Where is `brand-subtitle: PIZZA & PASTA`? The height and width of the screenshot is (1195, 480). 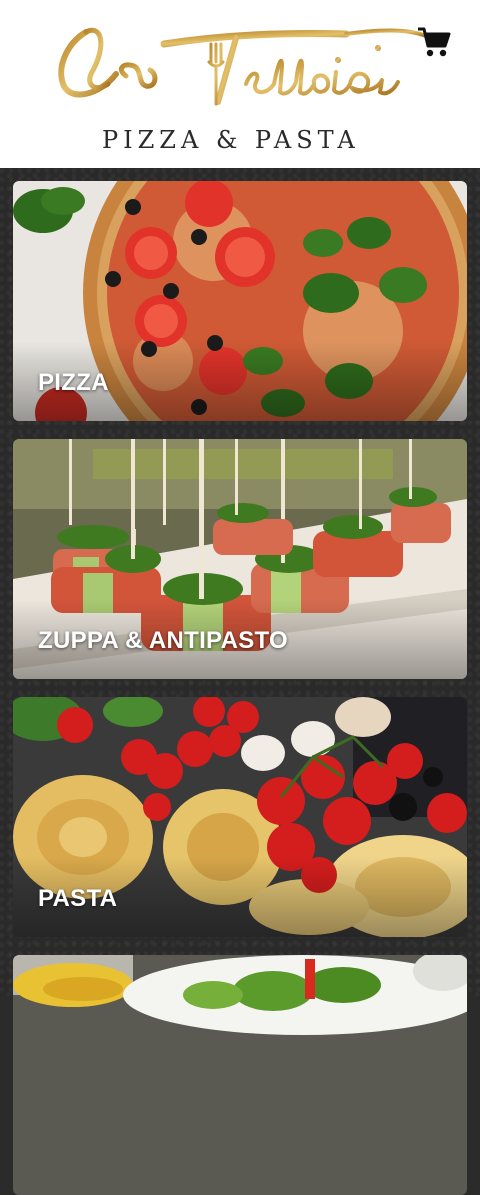 brand-subtitle: PIZZA & PASTA is located at coordinates (231, 140).